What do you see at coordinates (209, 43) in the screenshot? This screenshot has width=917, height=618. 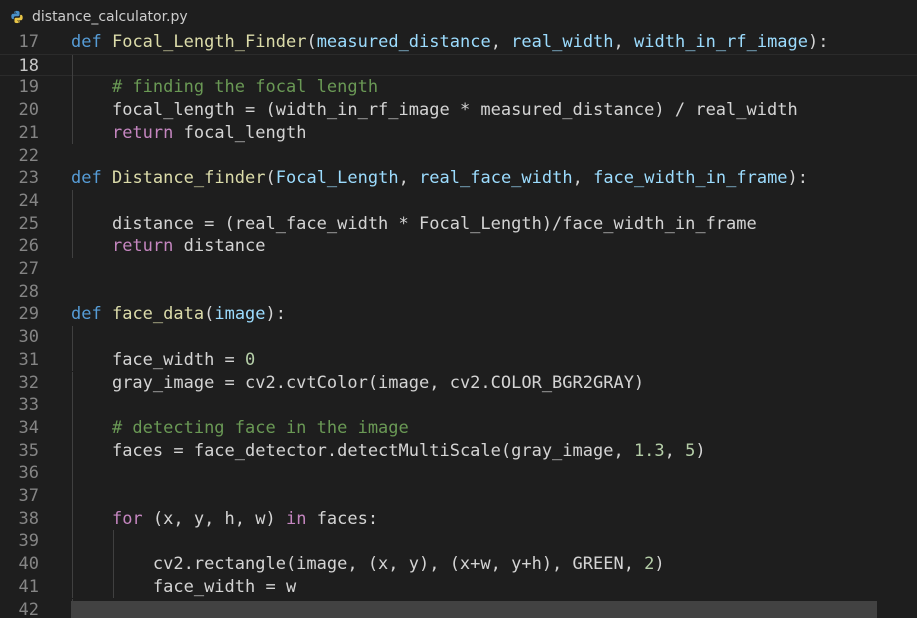 I see `code-token: Focal_Length_Finder` at bounding box center [209, 43].